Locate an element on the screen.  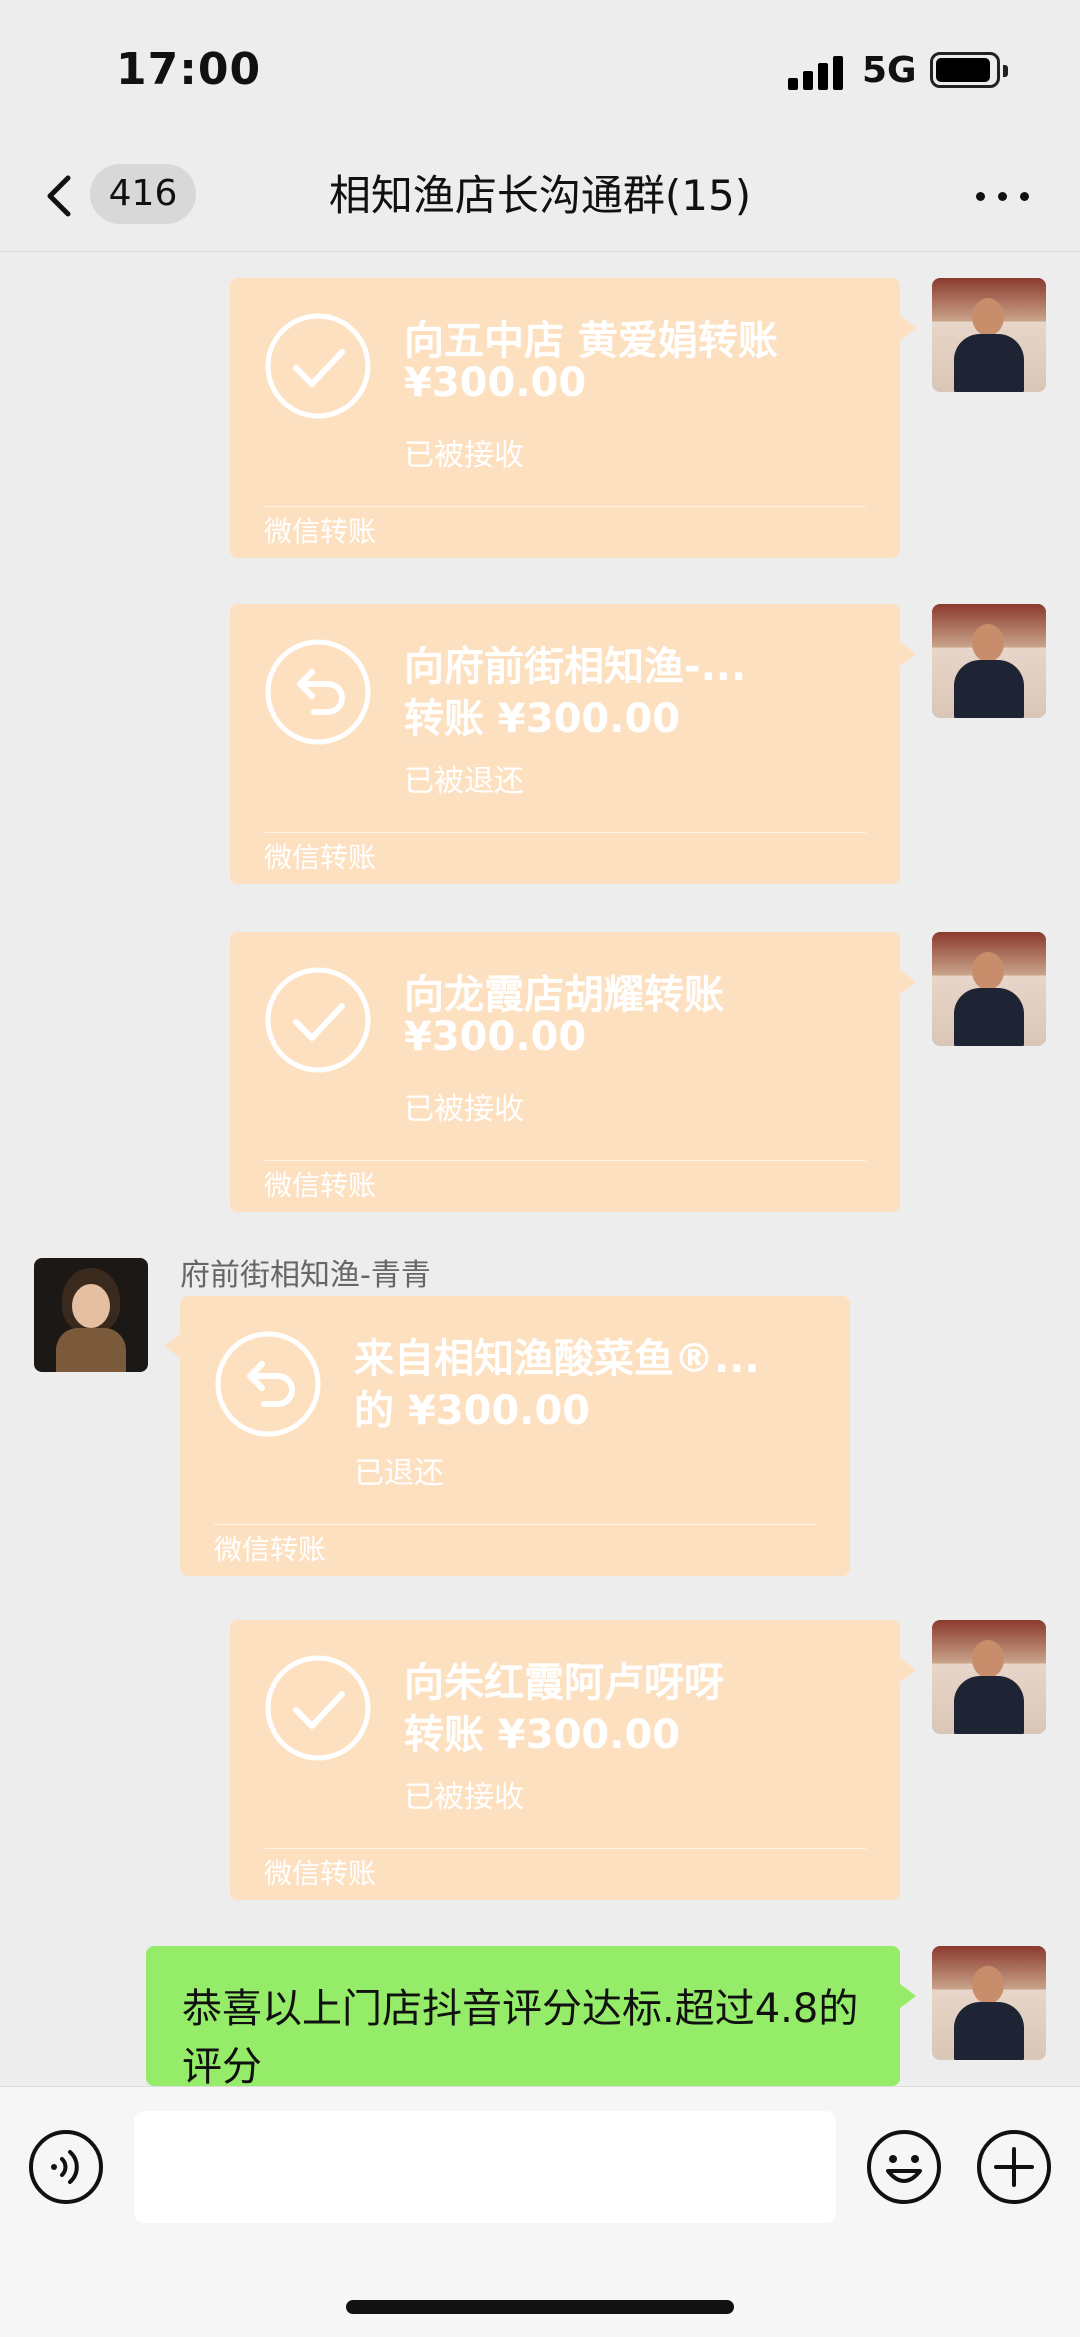
back-button is located at coordinates (61, 196).